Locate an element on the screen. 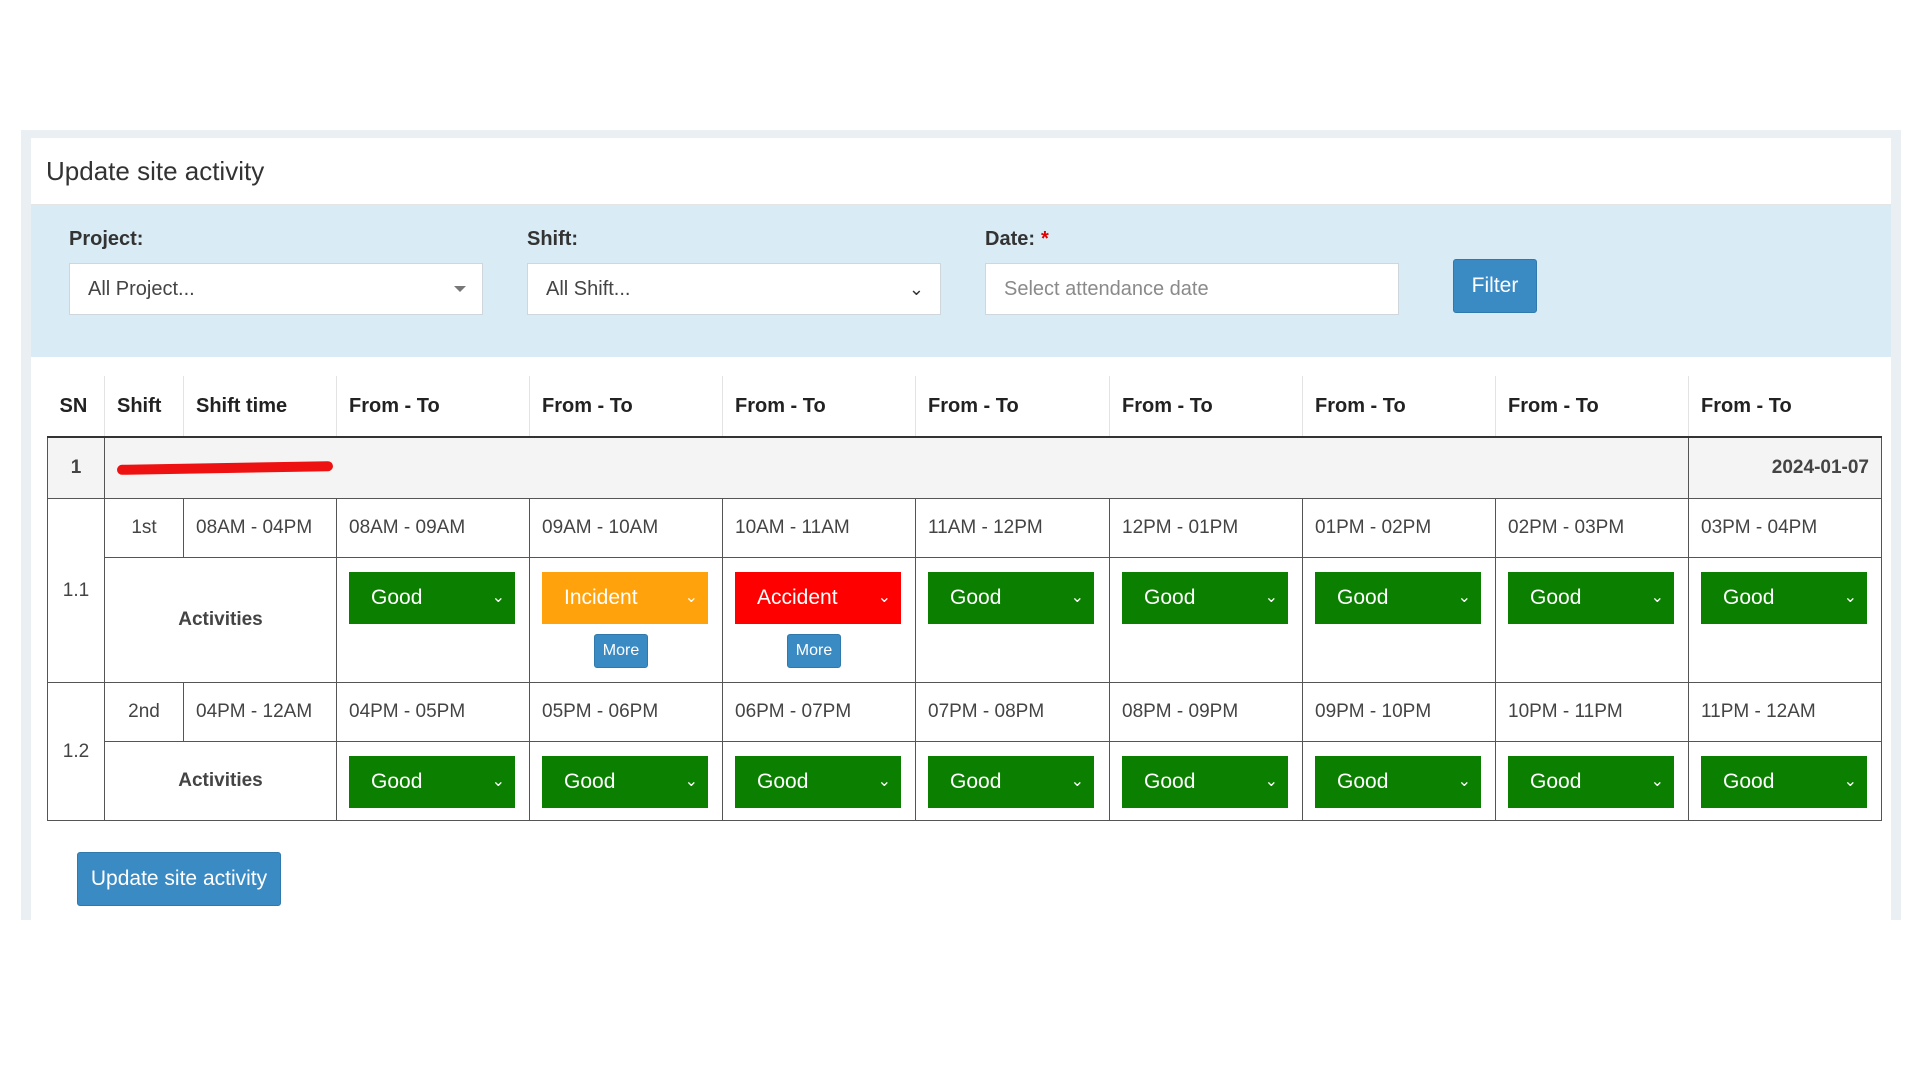 The width and height of the screenshot is (1920, 1080). time-slot: 11AM - 12PM is located at coordinates (1012, 528).